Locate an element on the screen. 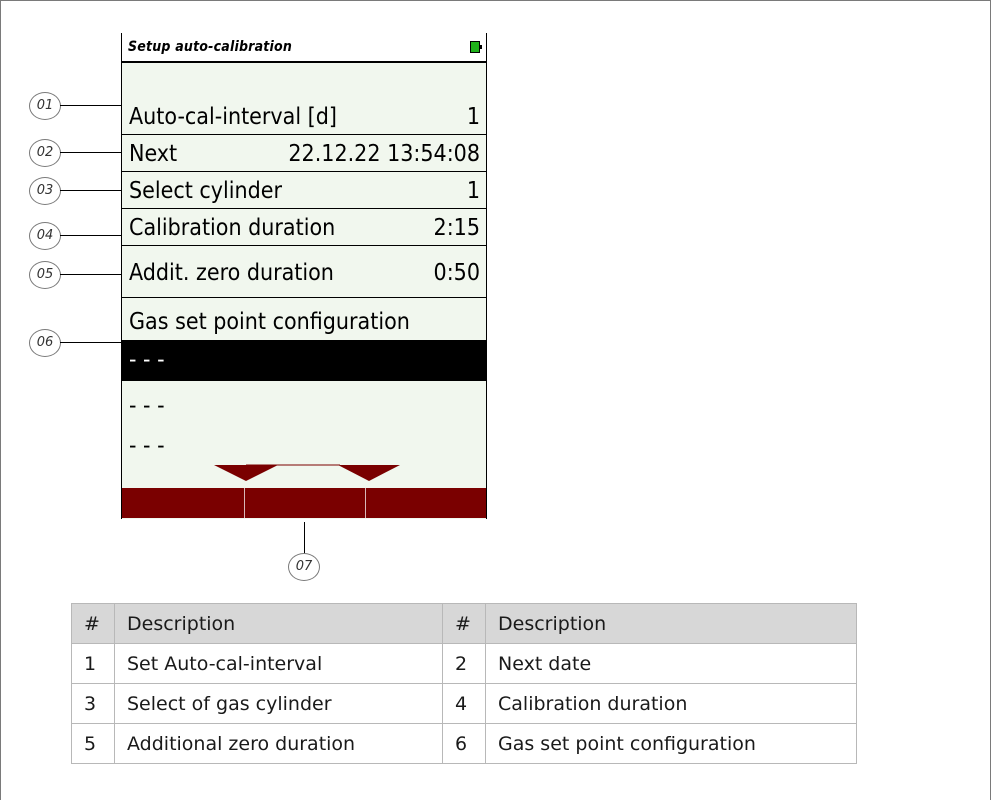 The width and height of the screenshot is (993, 800). menu-row-select-cylinder: Select cylinder 1 is located at coordinates (304, 191).